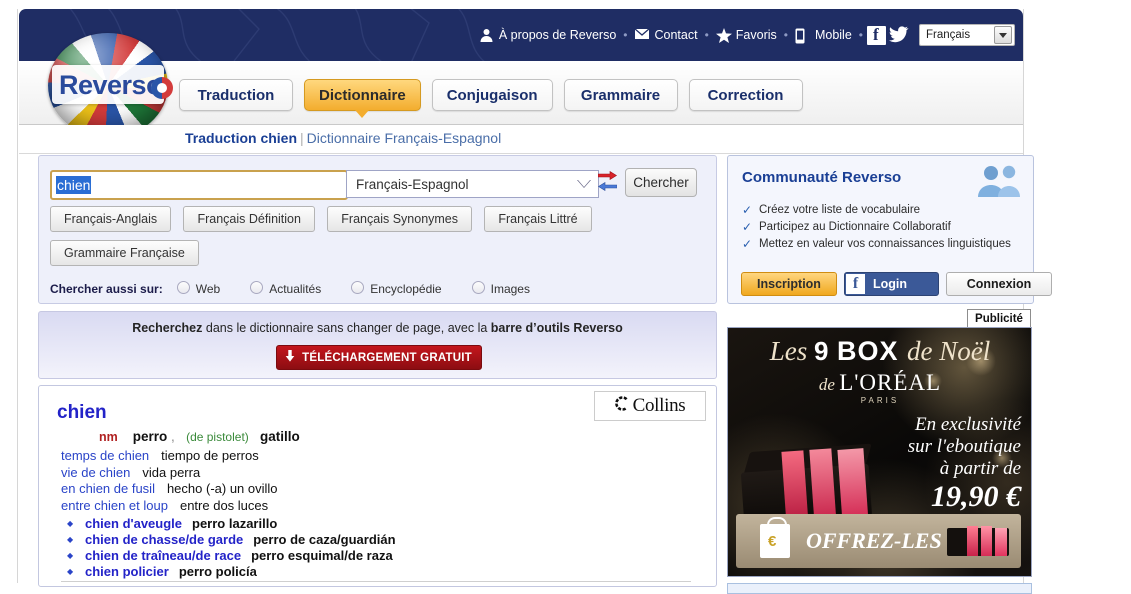 Image resolution: width=1131 pixels, height=594 pixels. What do you see at coordinates (792, 351) in the screenshot?
I see `ad-headline-les: Les` at bounding box center [792, 351].